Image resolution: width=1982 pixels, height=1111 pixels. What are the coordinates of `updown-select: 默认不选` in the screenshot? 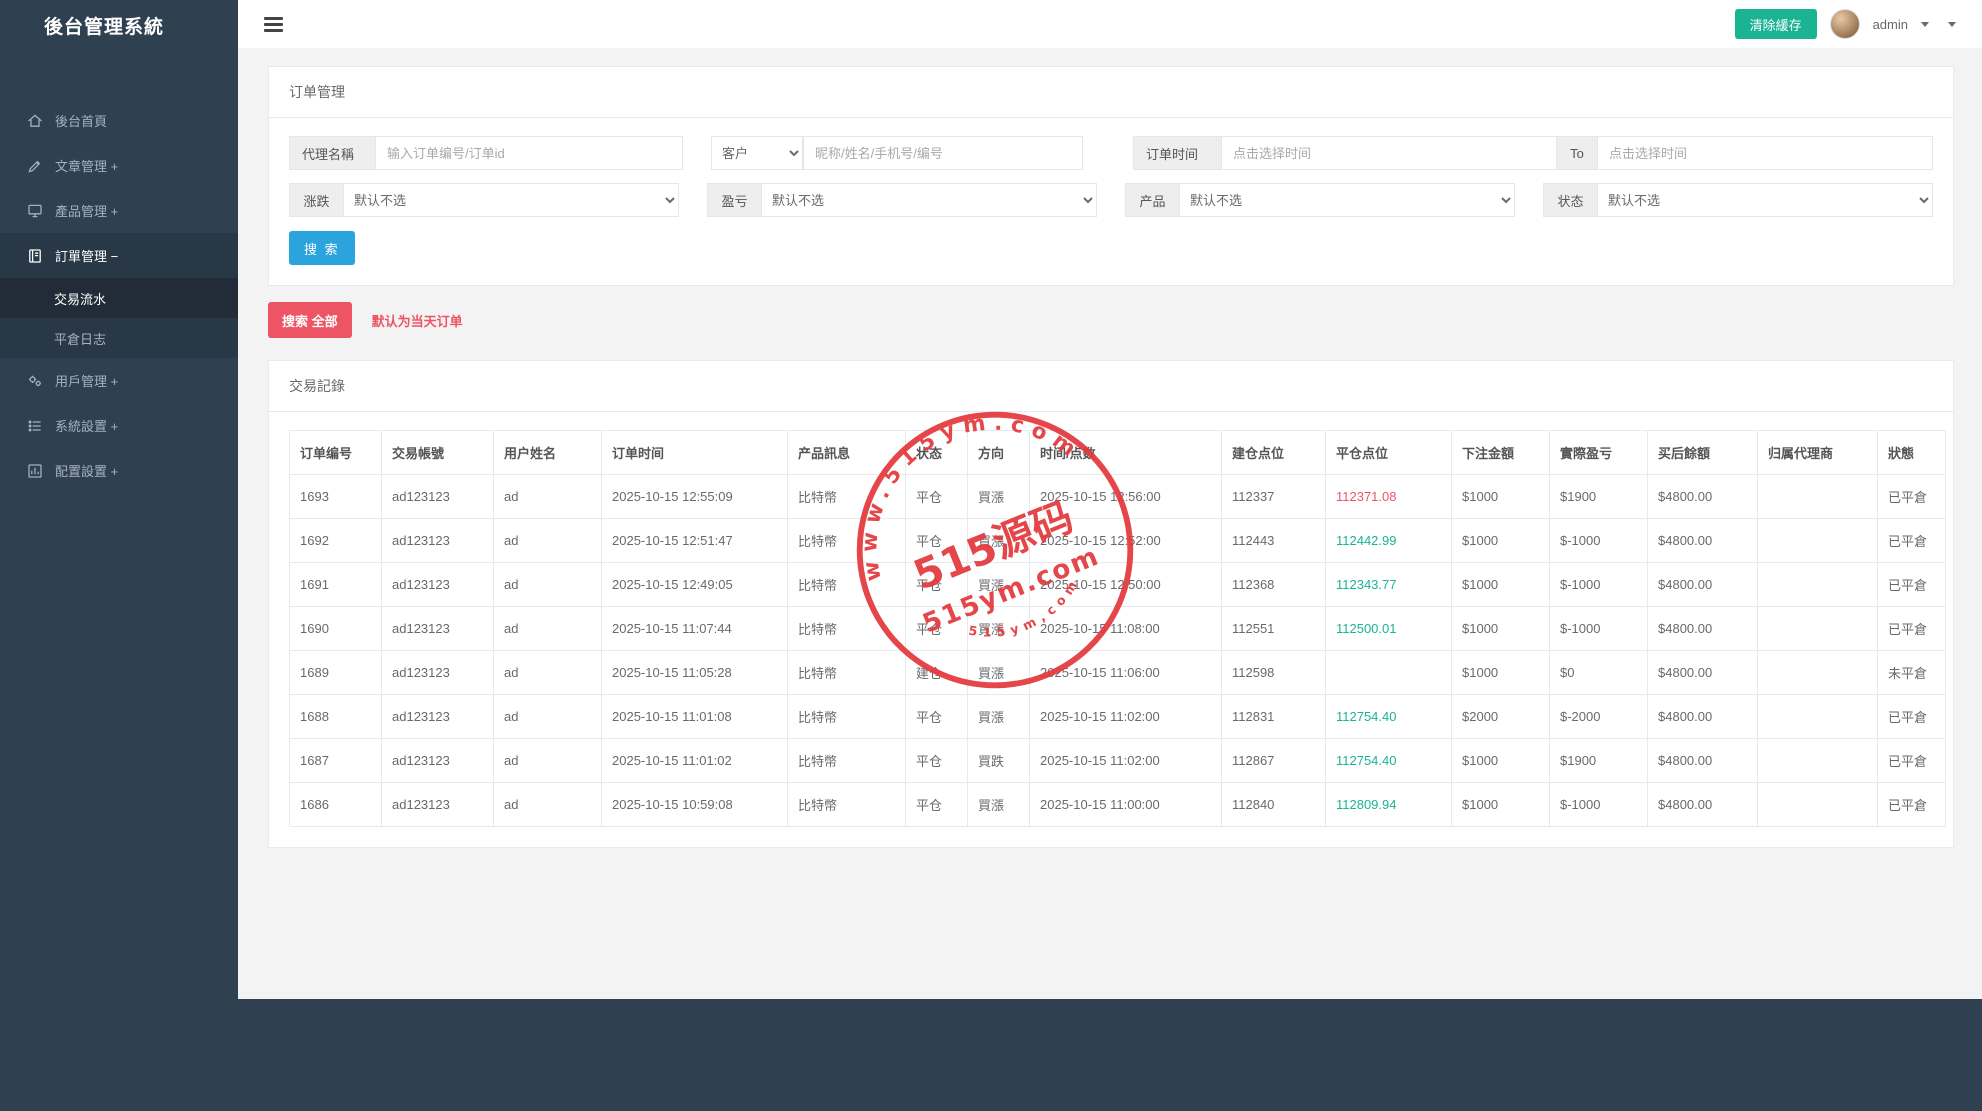 It's located at (511, 200).